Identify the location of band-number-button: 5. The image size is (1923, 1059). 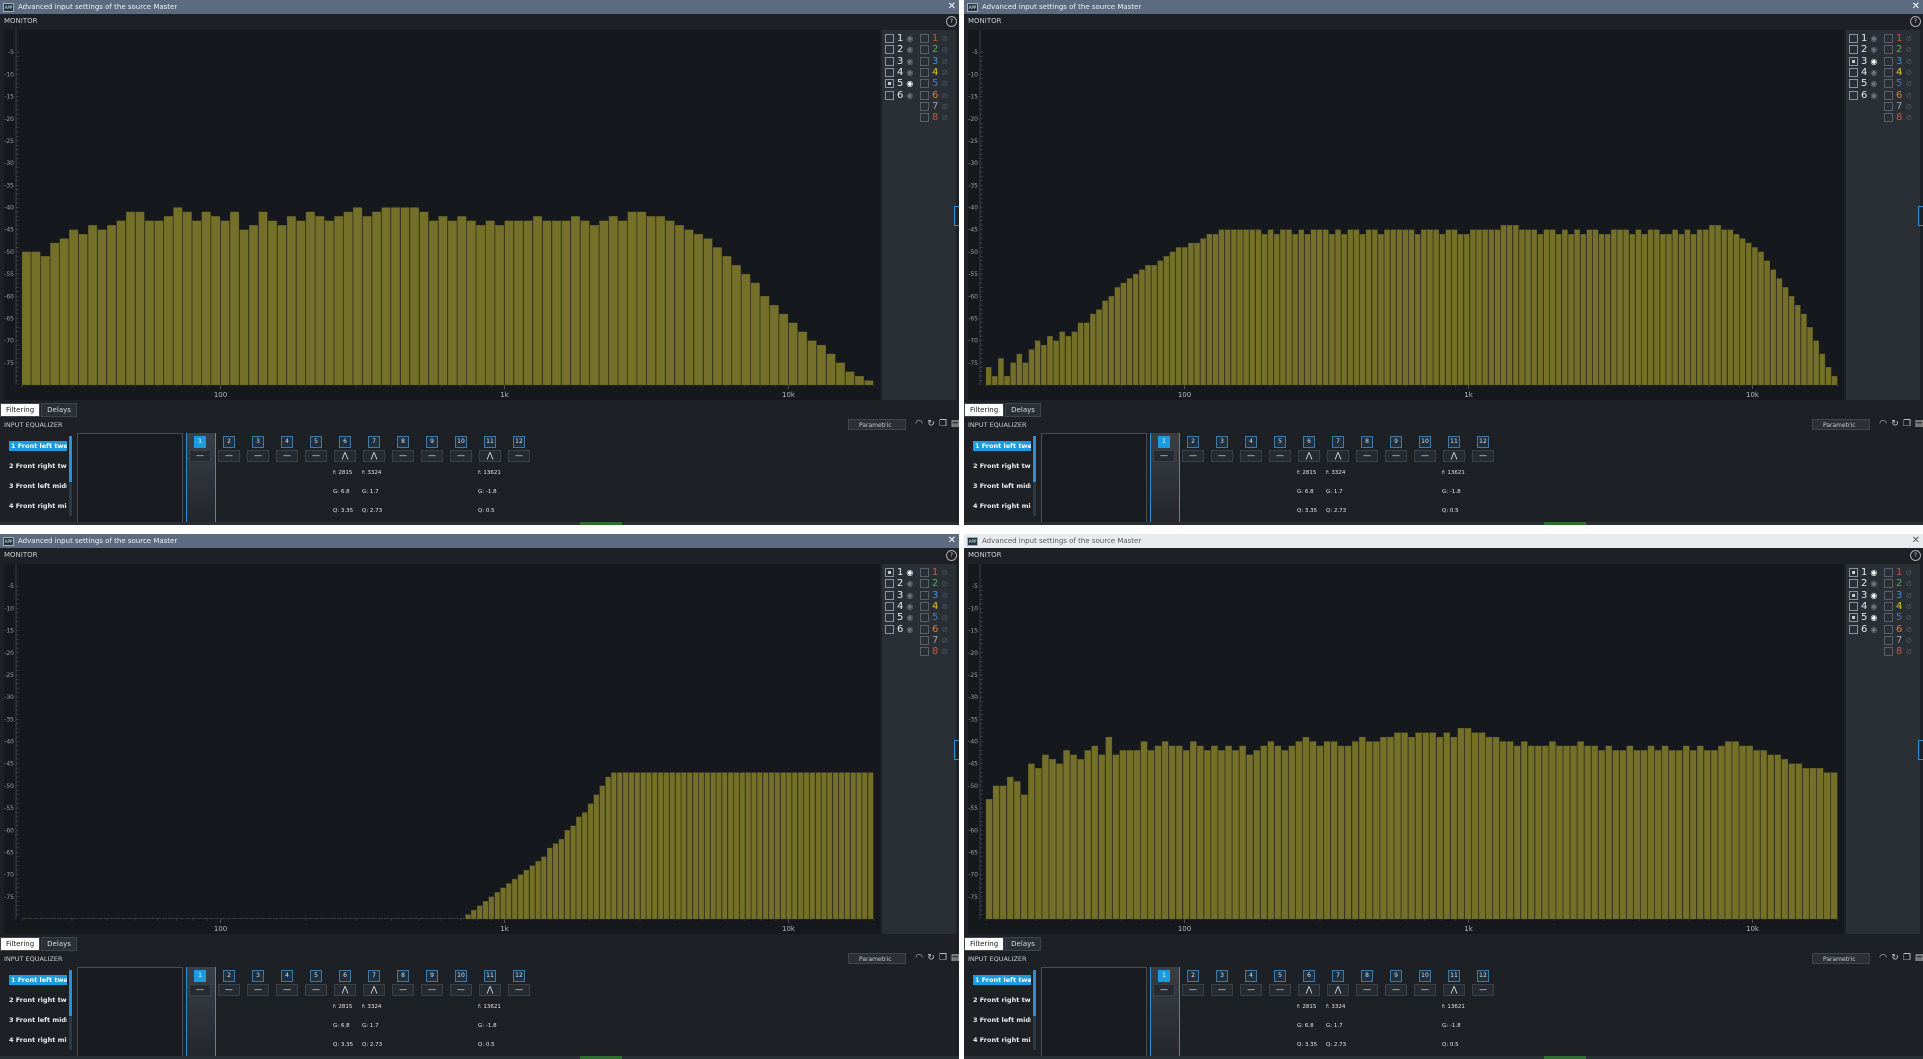
(1280, 976).